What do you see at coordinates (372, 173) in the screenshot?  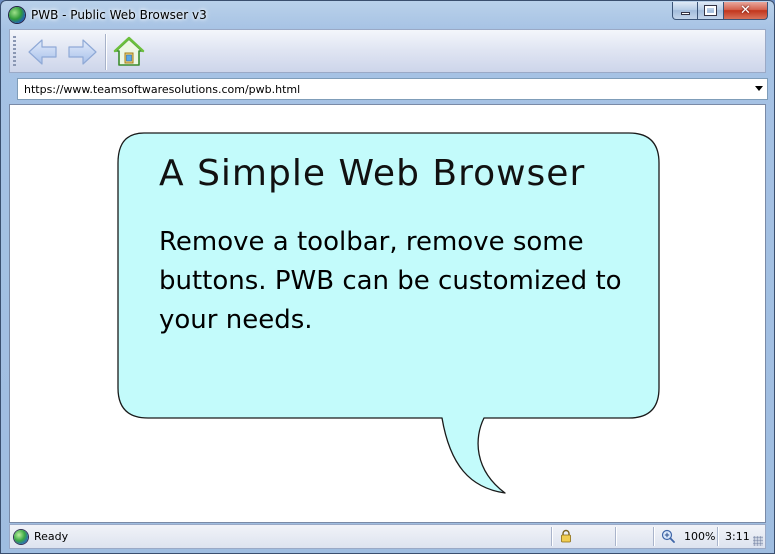 I see `bubble-title: A Simple Web Browser` at bounding box center [372, 173].